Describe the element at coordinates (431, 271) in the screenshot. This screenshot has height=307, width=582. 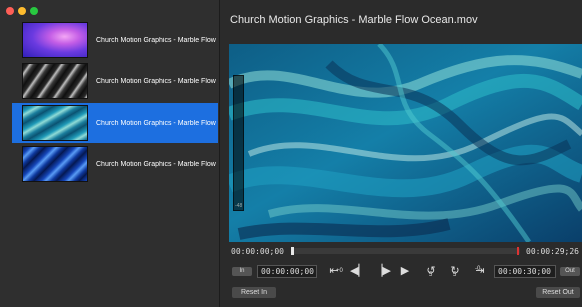
I see `rewind-seconds-button: ↺ 5` at that location.